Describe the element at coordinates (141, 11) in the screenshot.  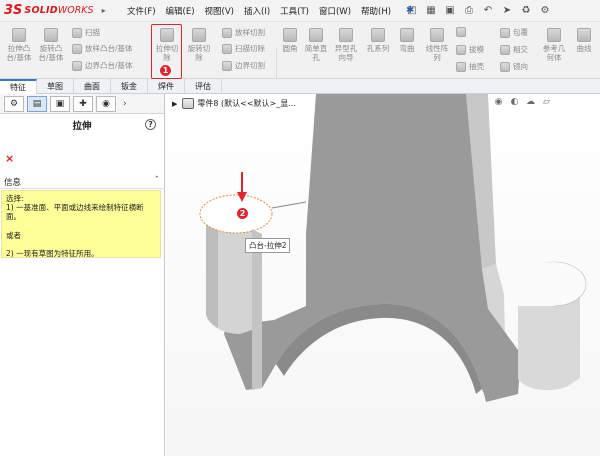
I see `menu-file: 文件(F)` at that location.